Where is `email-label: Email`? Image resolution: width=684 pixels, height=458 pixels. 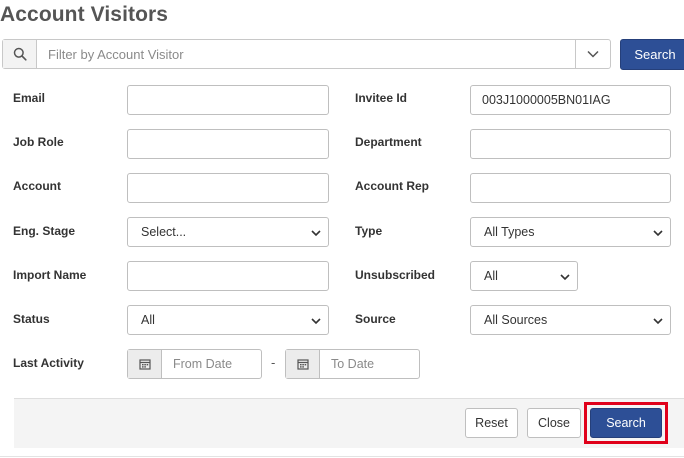 email-label: Email is located at coordinates (29, 98).